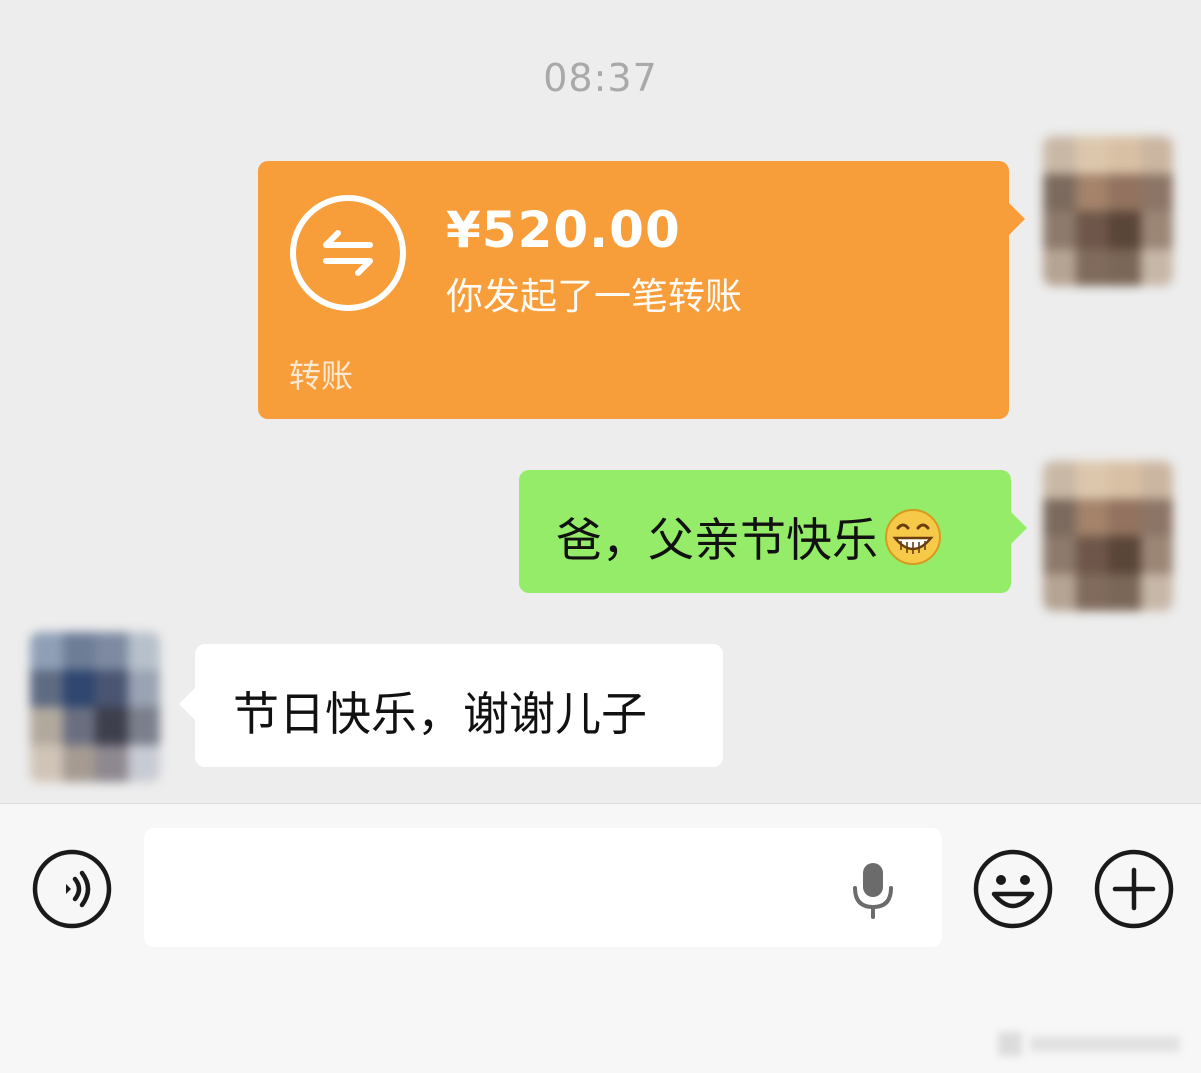 Image resolution: width=1201 pixels, height=1073 pixels. What do you see at coordinates (594, 296) in the screenshot?
I see `transfer-description: 你发起了一笔转账` at bounding box center [594, 296].